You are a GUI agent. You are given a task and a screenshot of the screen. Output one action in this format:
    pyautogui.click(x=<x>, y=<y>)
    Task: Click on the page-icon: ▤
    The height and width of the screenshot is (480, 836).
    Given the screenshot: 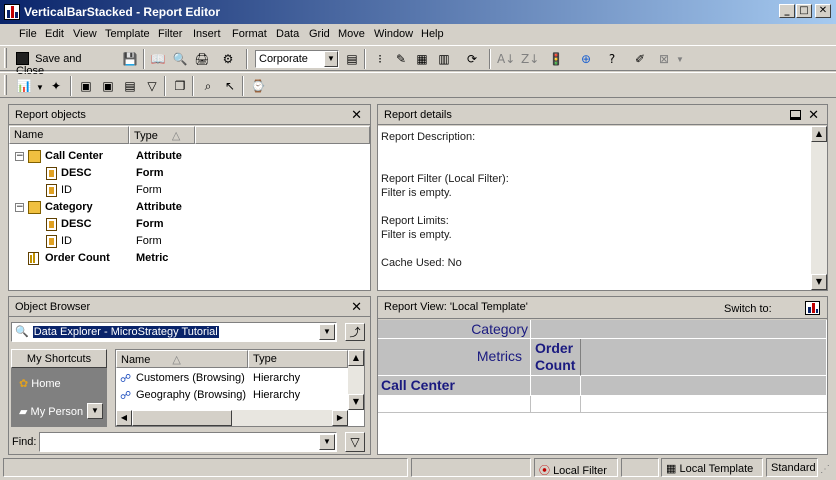 What is the action you would take?
    pyautogui.click(x=352, y=59)
    